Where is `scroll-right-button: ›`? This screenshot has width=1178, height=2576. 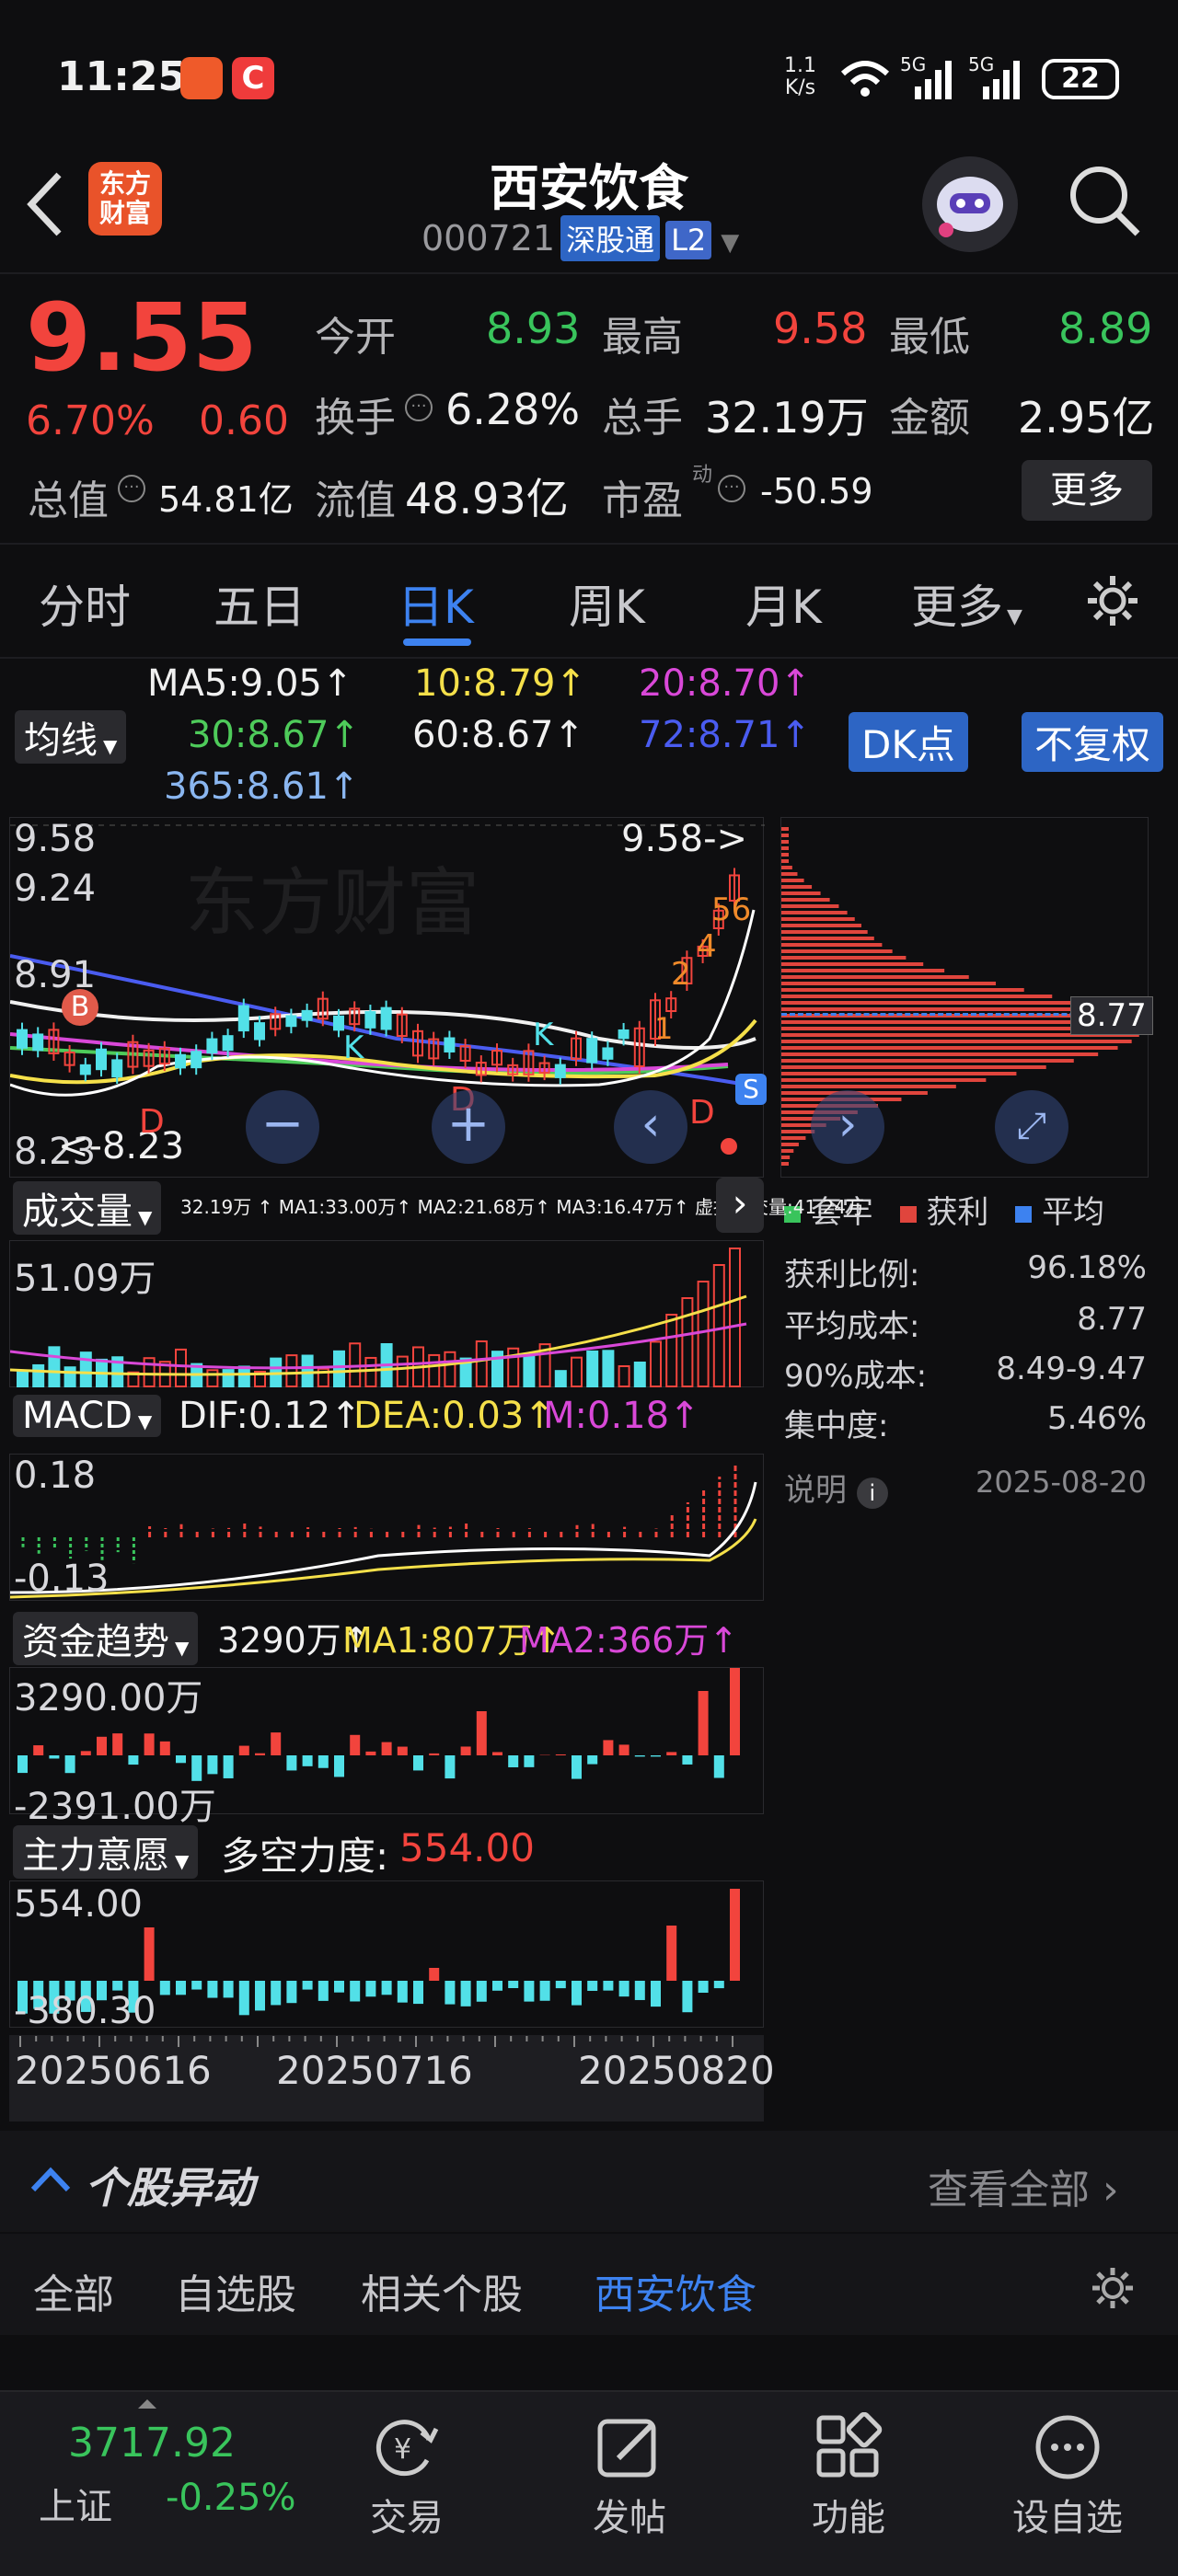 scroll-right-button: › is located at coordinates (847, 1127).